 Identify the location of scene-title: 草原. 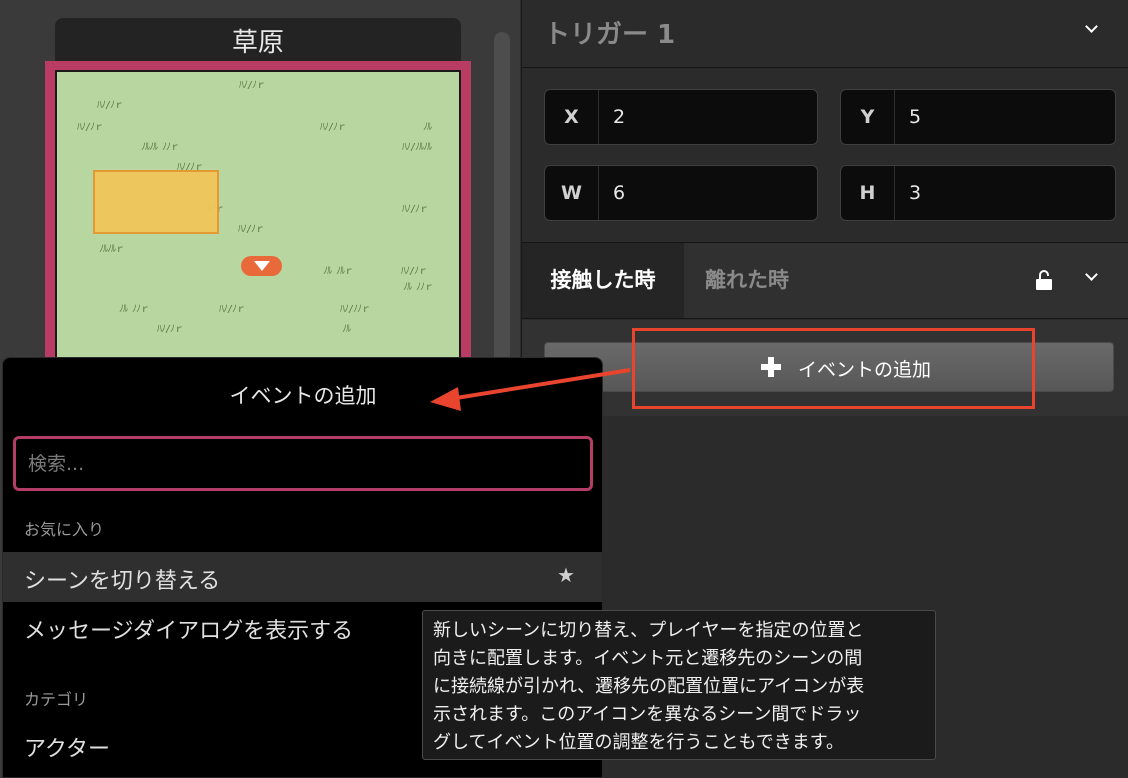
(258, 41).